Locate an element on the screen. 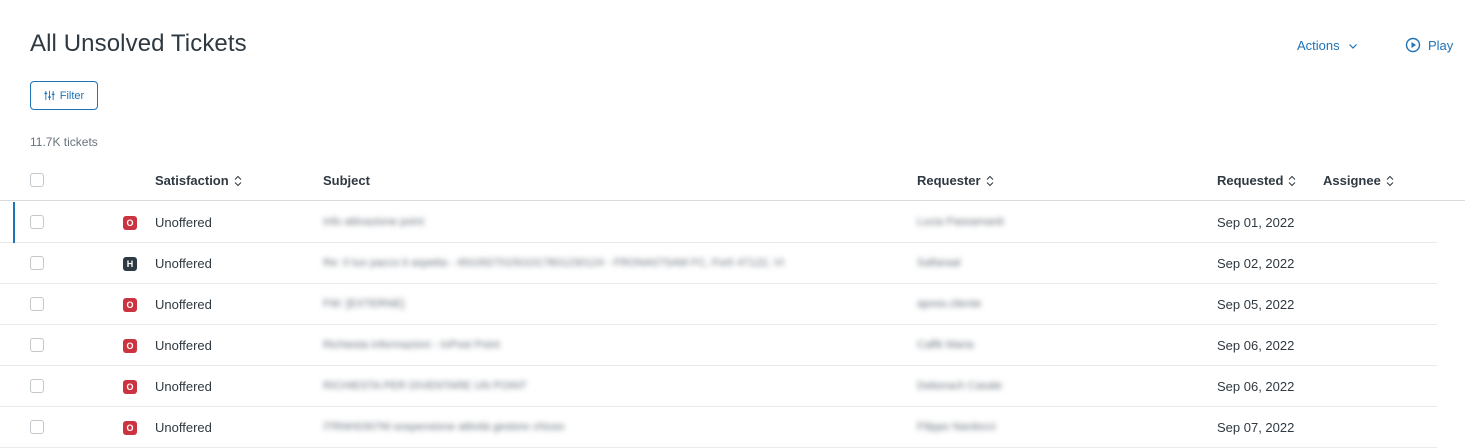 The image size is (1465, 448). filter-sliders-icon is located at coordinates (49, 95).